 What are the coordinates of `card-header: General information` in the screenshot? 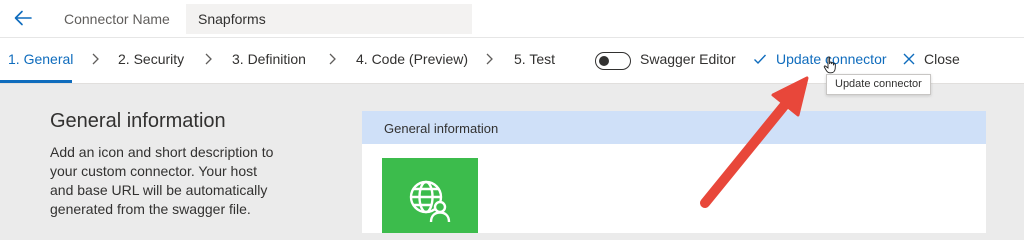 It's located at (674, 127).